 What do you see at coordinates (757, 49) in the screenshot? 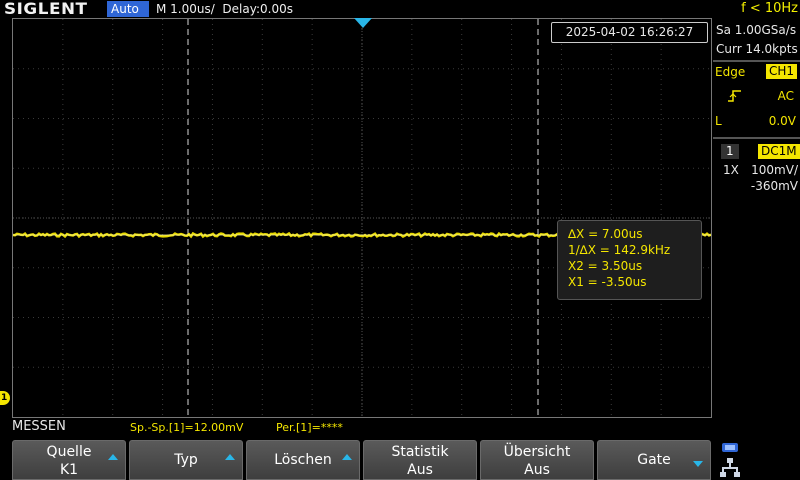
I see `memory-depth: Curr 14.0kpts` at bounding box center [757, 49].